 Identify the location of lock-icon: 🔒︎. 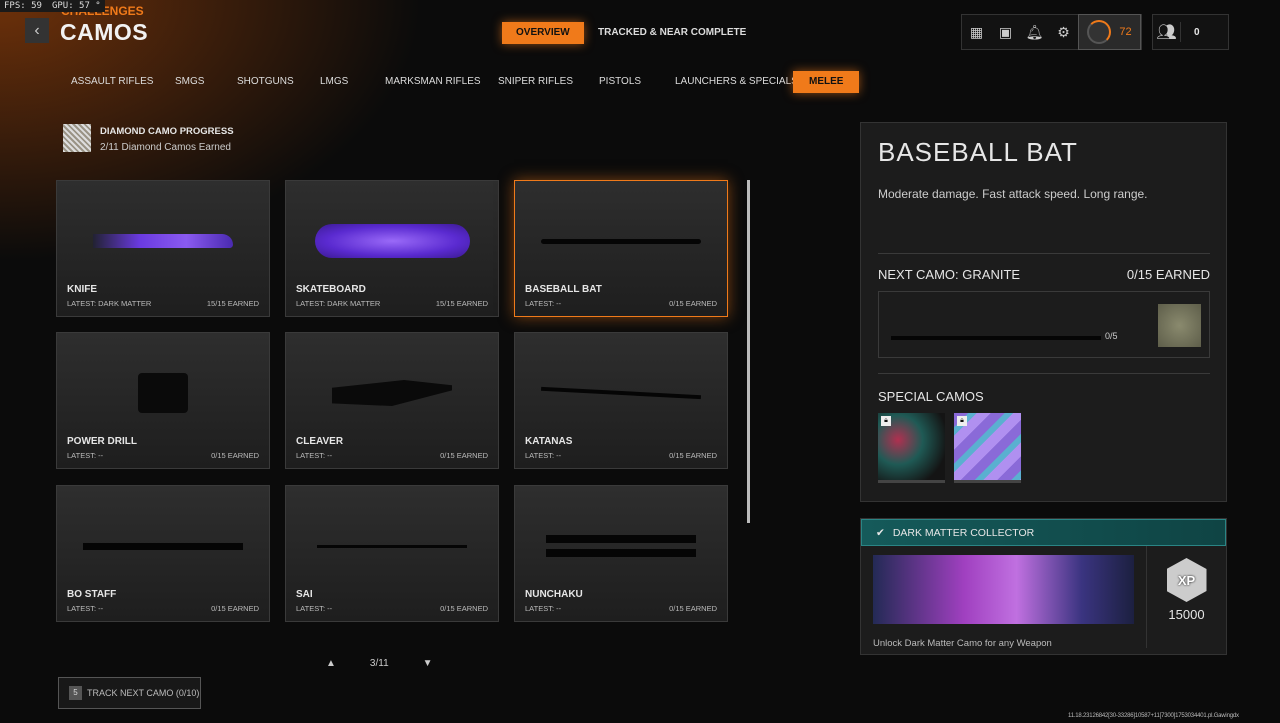
(886, 421).